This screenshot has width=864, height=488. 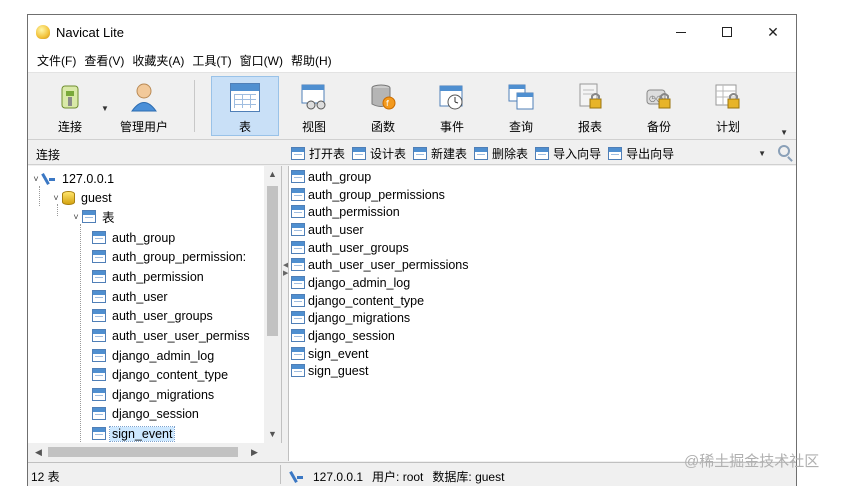 I want to click on list-item: sign_event, so click(x=329, y=353).